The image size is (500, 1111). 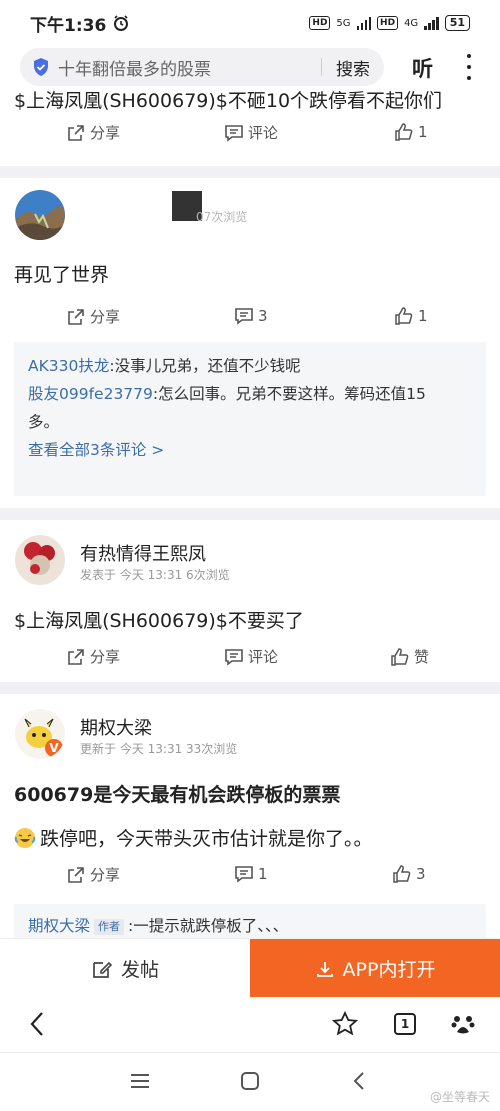 I want to click on comment-user: 股友099fe23779, so click(x=90, y=394).